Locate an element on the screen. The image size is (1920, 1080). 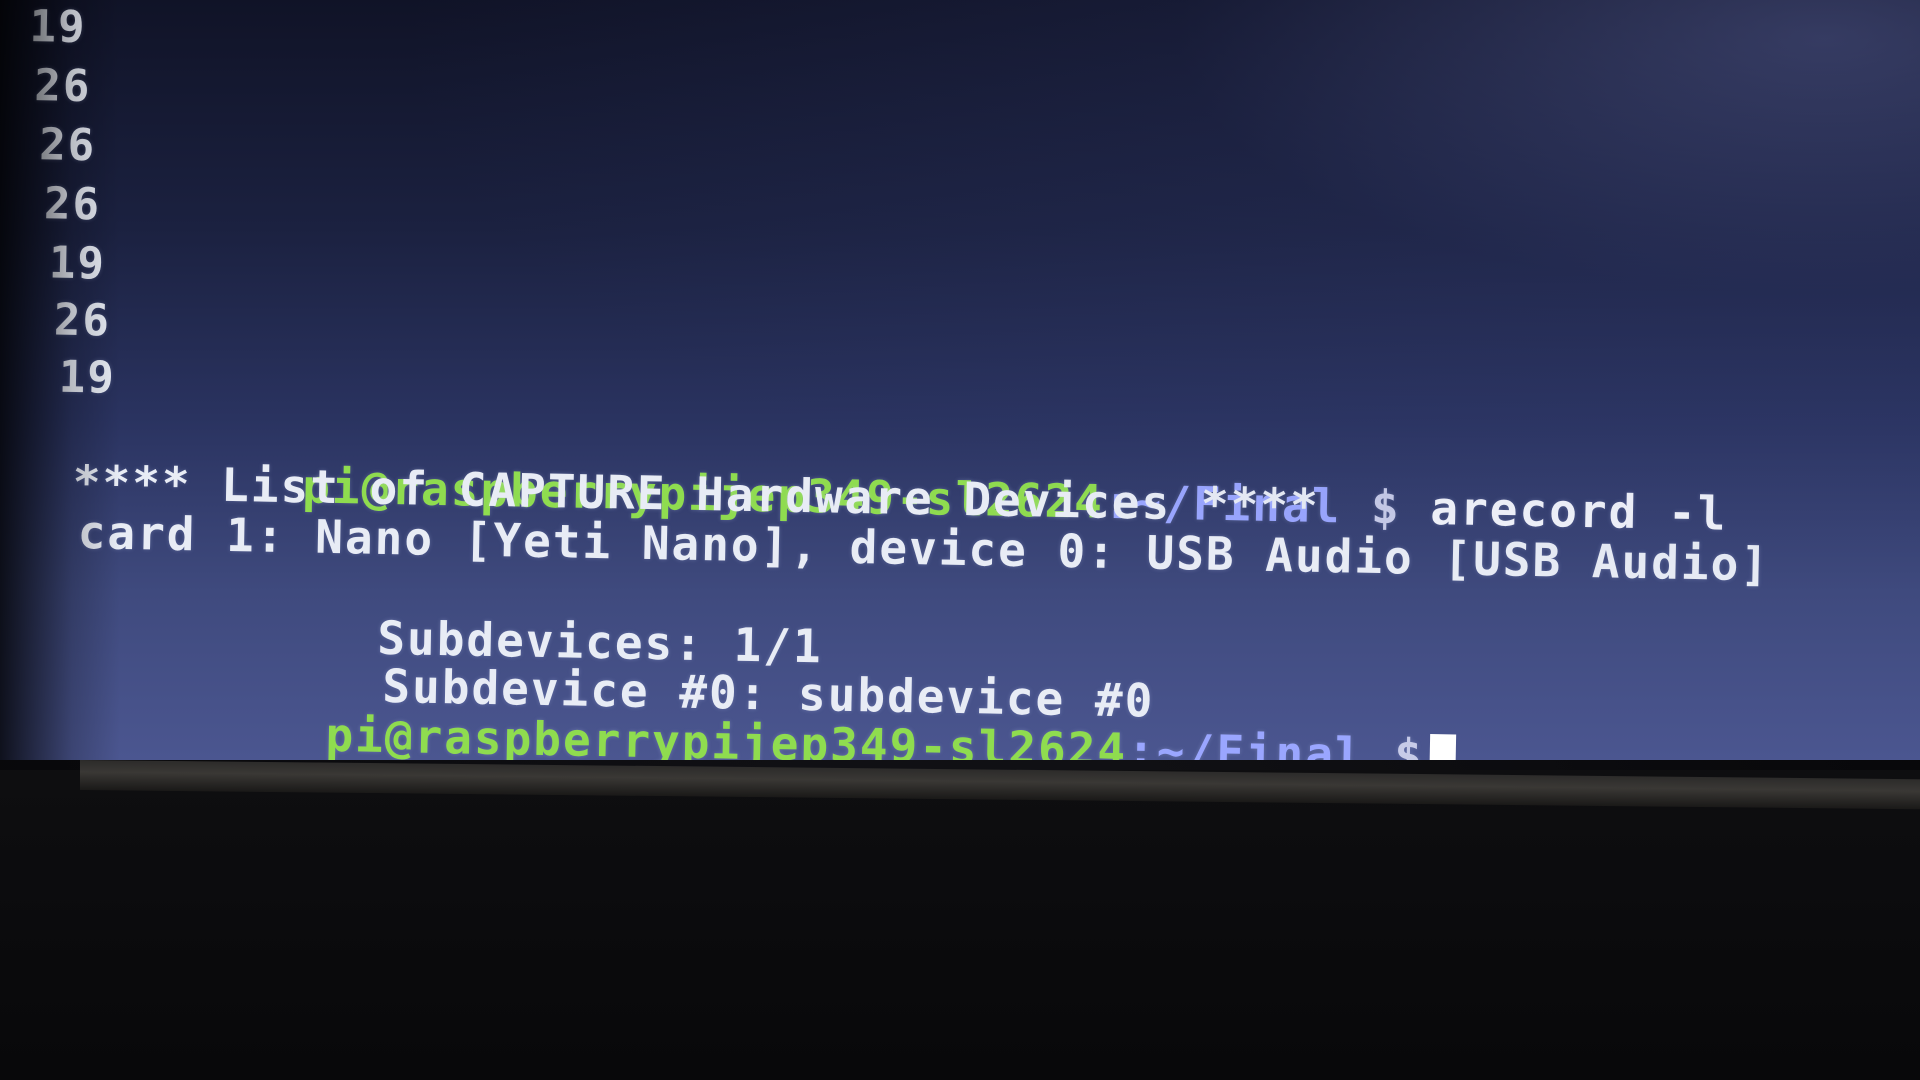
prompt-user-host: pi@raspberrypijep349-sl2624 is located at coordinates (726, 733).